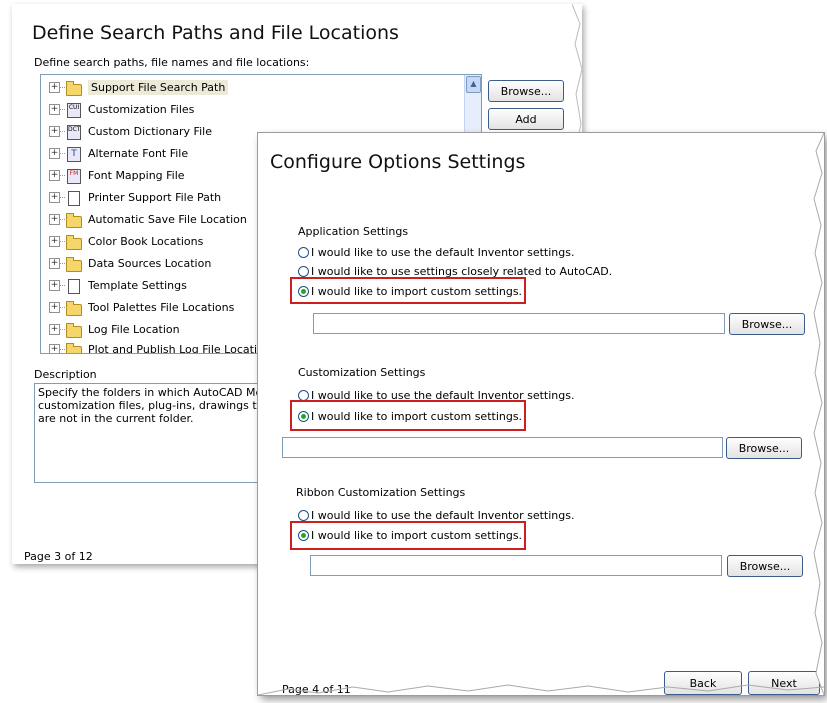 This screenshot has height=703, width=827. I want to click on tree-item: + T Alternate Font File, so click(114, 153).